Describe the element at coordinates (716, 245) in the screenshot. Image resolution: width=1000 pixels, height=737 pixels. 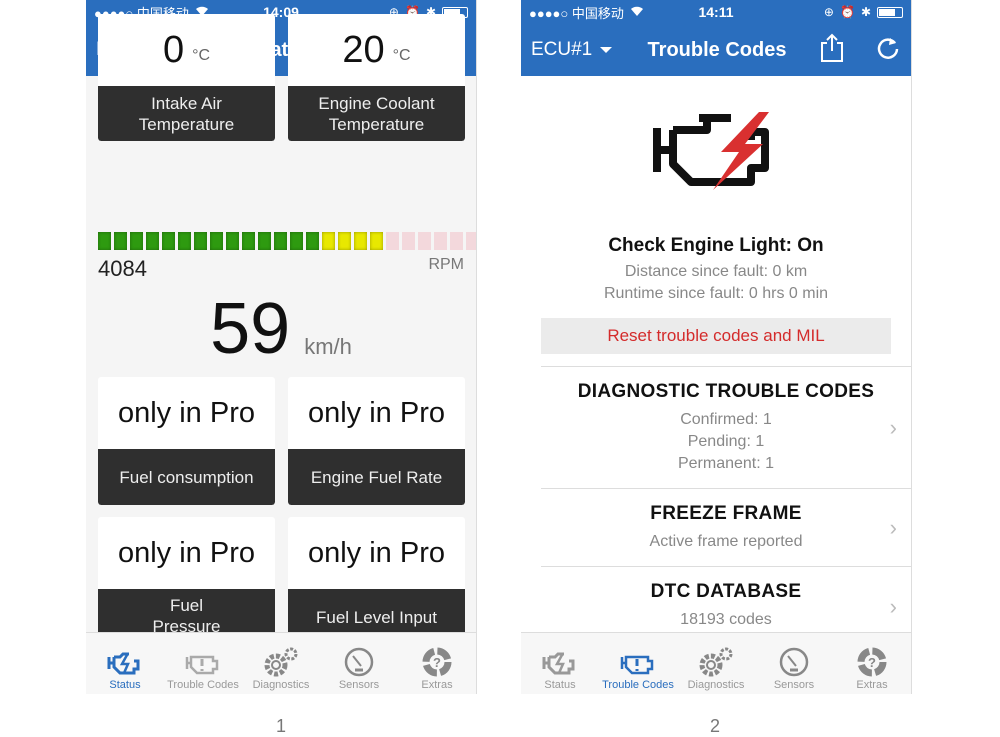
I see `check-engine-status: Check Engine Light: On` at that location.